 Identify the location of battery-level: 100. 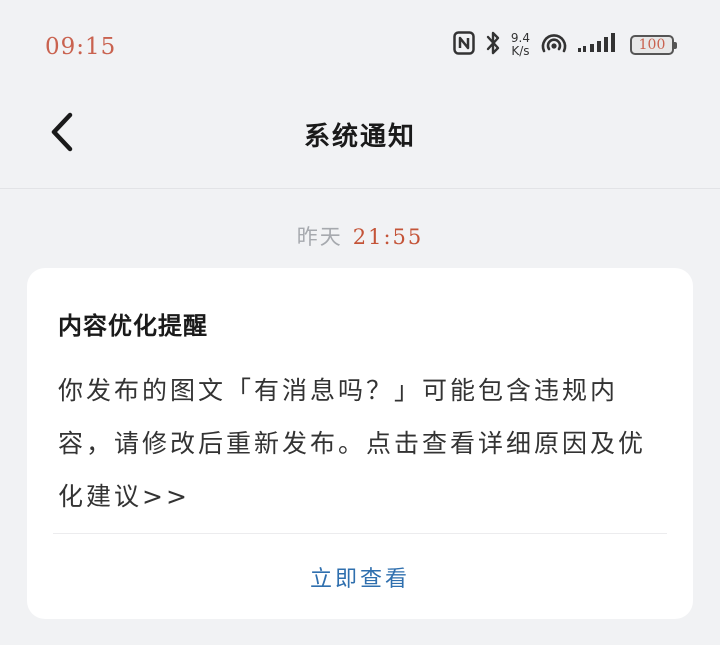
(652, 45).